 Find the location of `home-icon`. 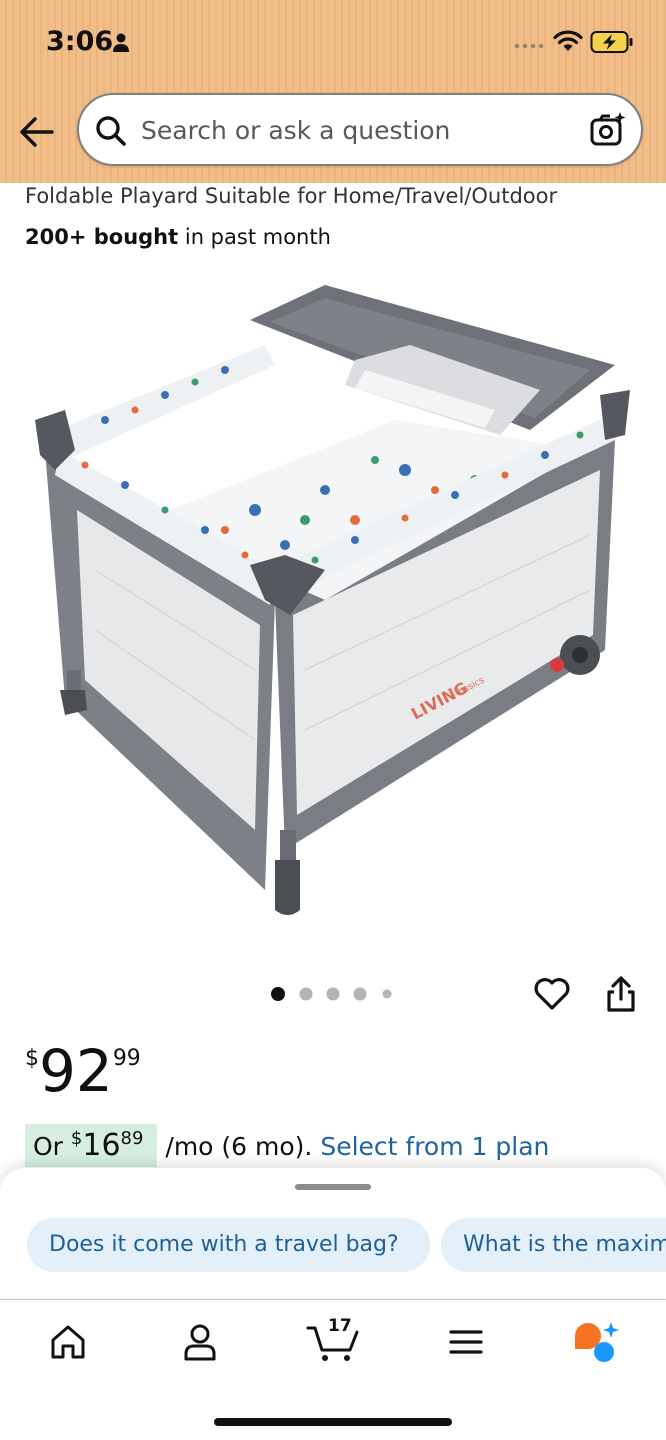

home-icon is located at coordinates (68, 1342).